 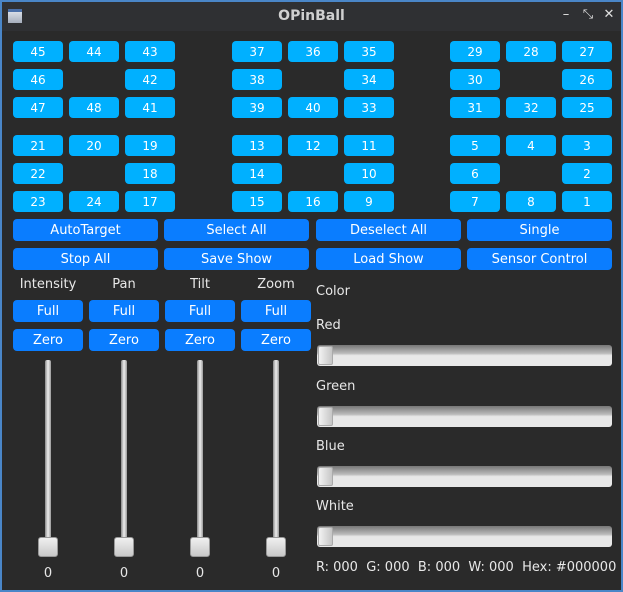 I want to click on tilt-zero-button: Zero, so click(x=200, y=340).